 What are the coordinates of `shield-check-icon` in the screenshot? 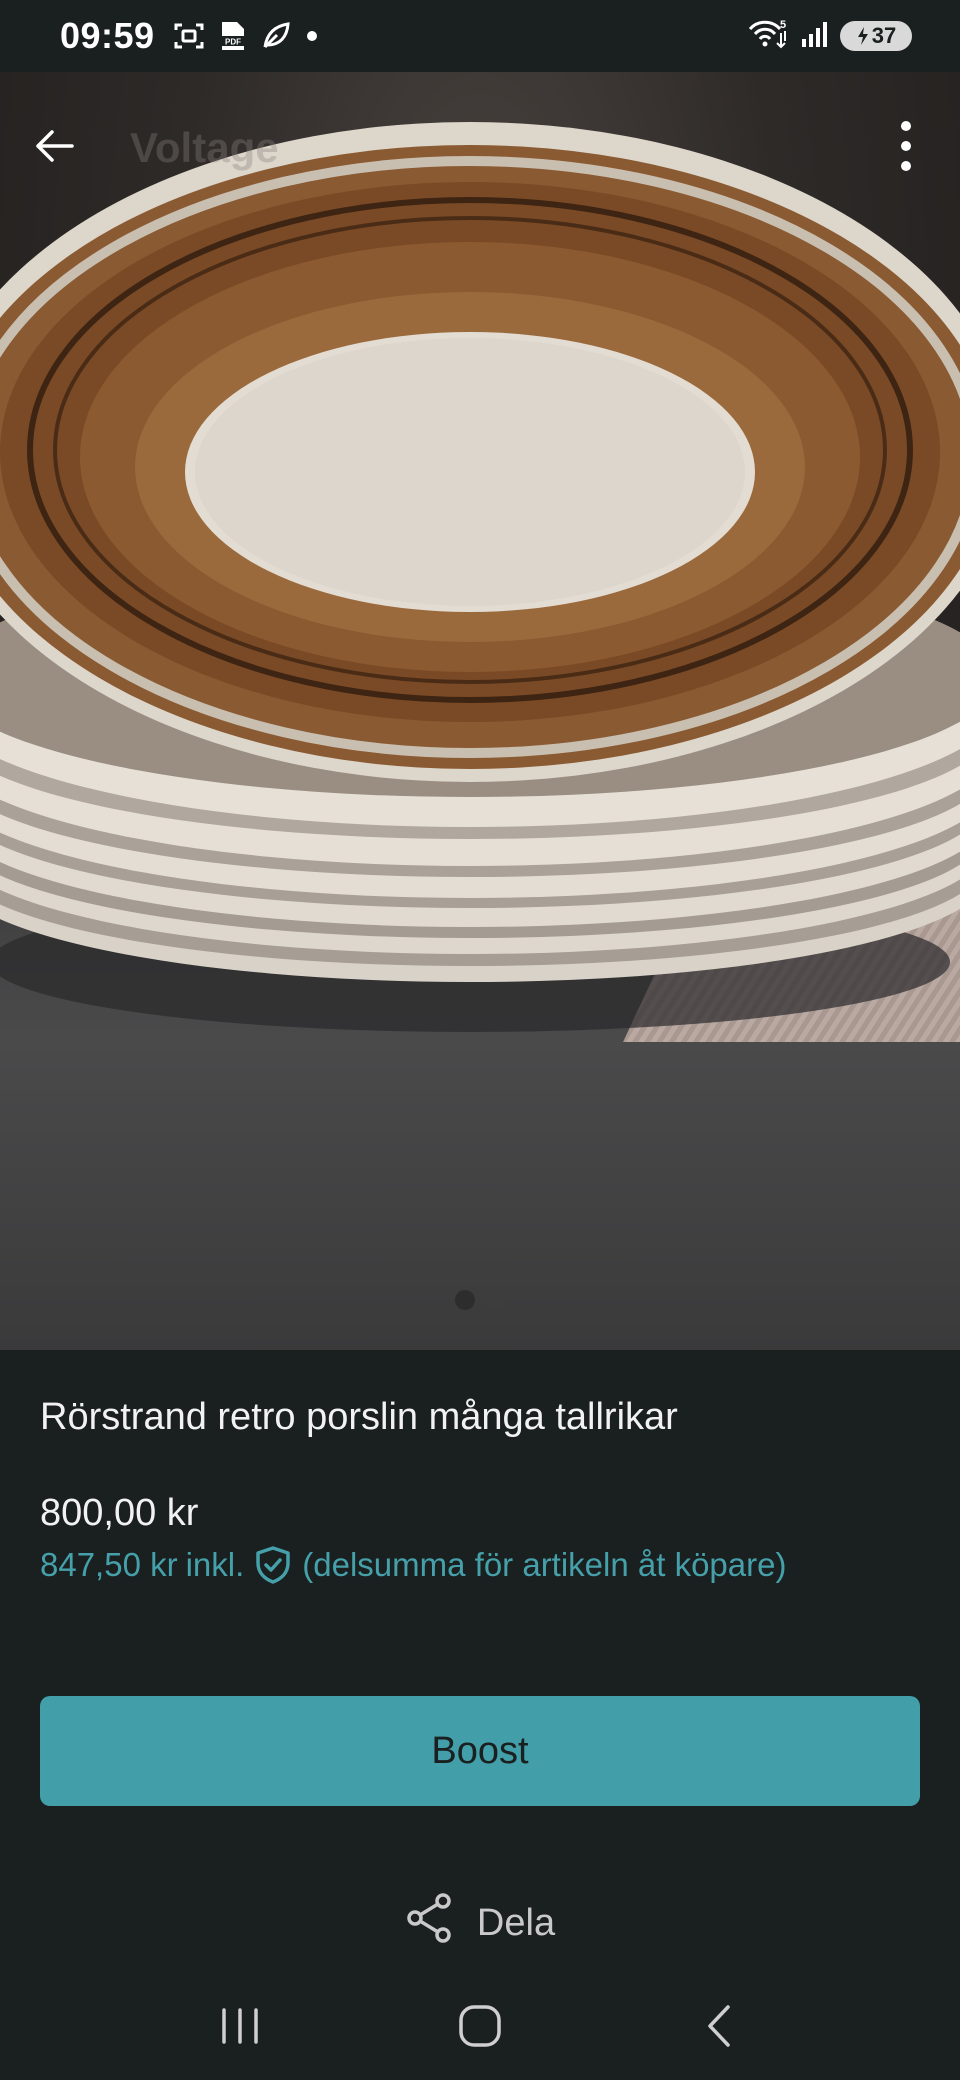 It's located at (273, 1565).